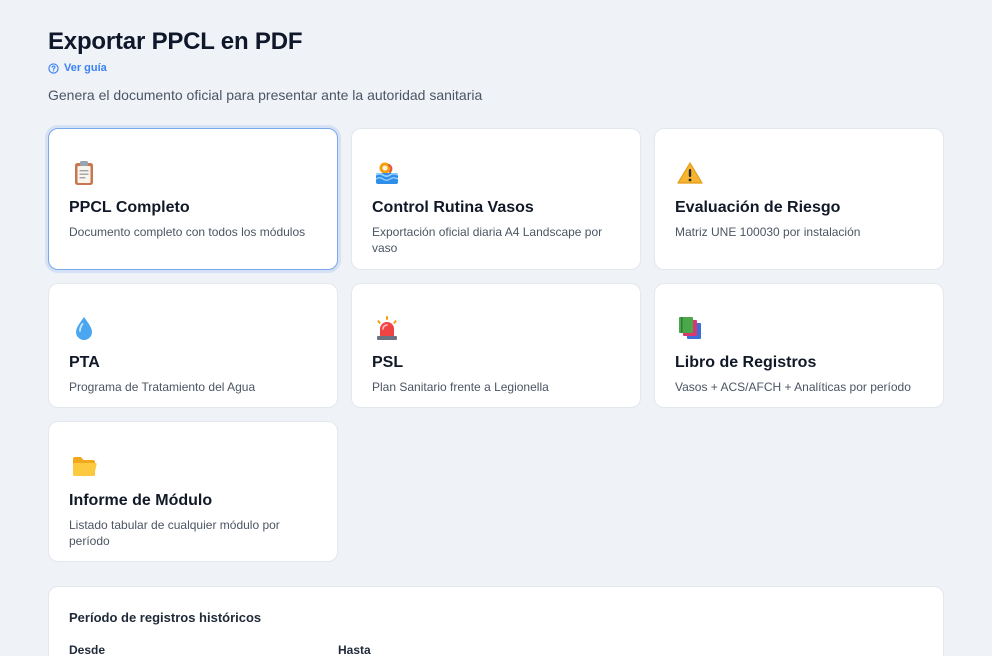 This screenshot has width=992, height=656. I want to click on card-title: PTA, so click(84, 362).